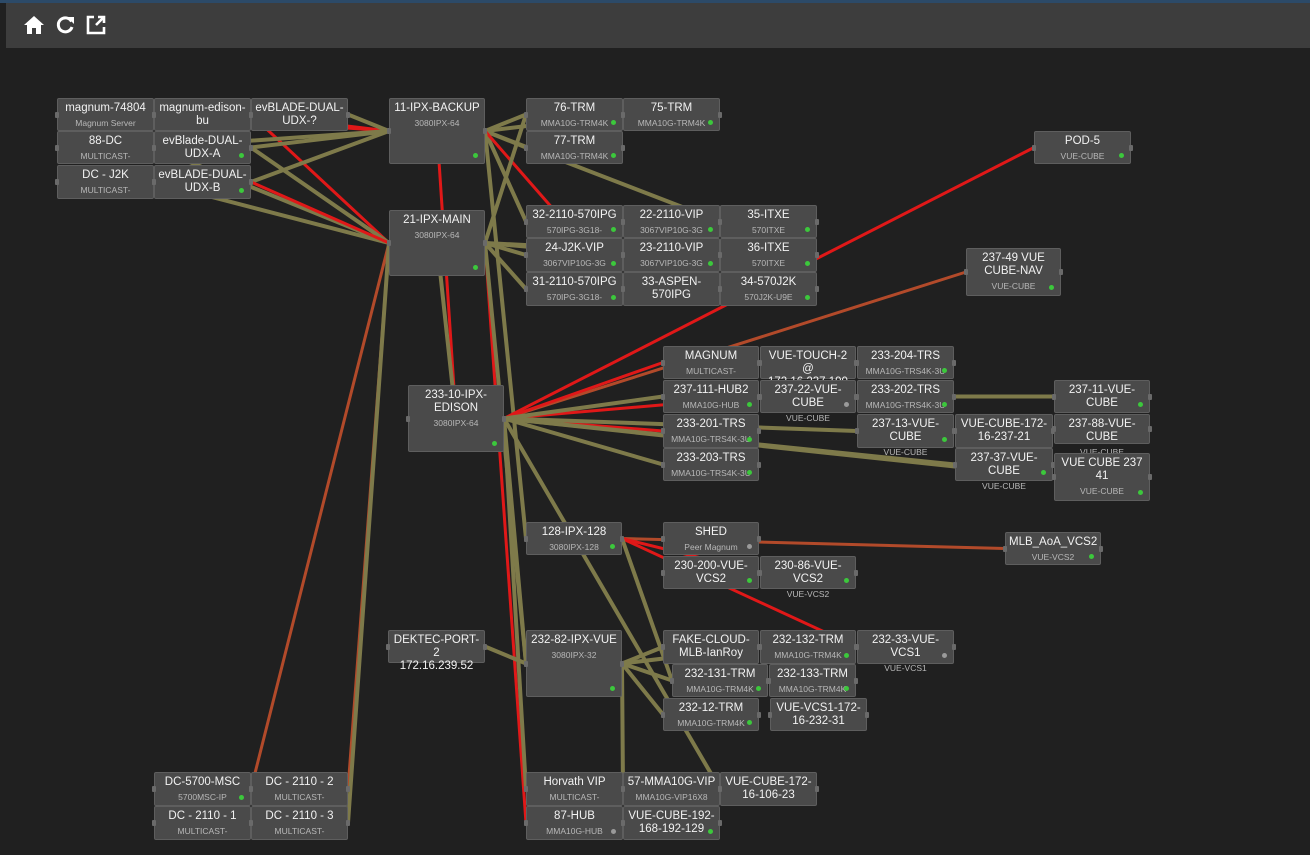  What do you see at coordinates (202, 182) in the screenshot?
I see `device-node-evblade-dual-udx-b: evBLADE-DUAL- UDX-B` at bounding box center [202, 182].